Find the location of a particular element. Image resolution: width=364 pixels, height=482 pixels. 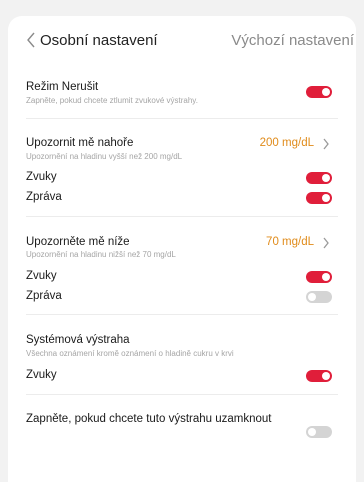

low-alert-sounds-toggle is located at coordinates (319, 277).